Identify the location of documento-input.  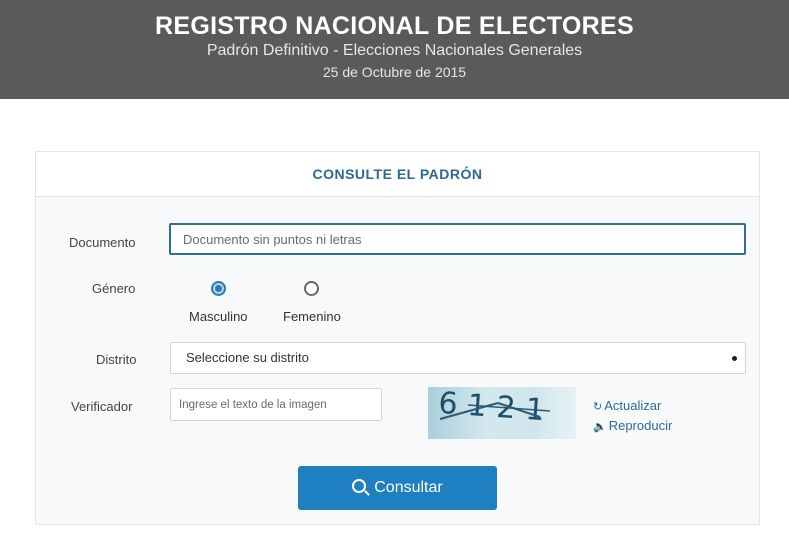
(457, 239).